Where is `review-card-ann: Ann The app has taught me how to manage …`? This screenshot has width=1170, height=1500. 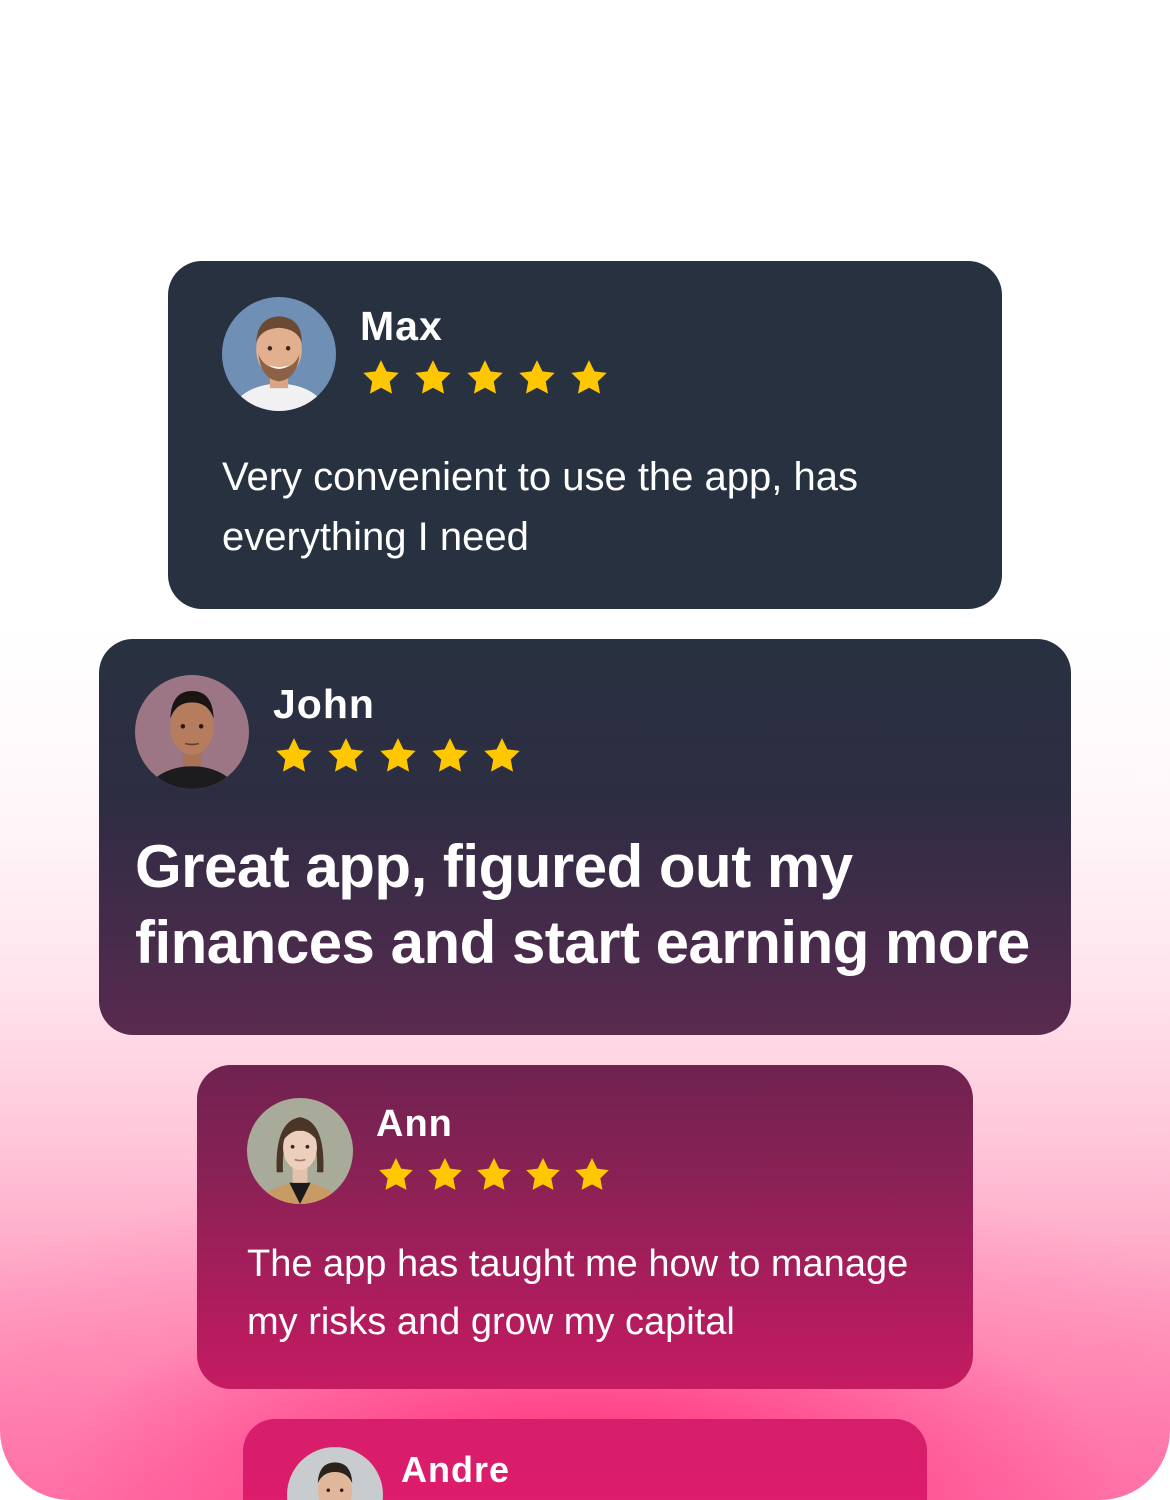 review-card-ann: Ann The app has taught me how to manage … is located at coordinates (585, 1227).